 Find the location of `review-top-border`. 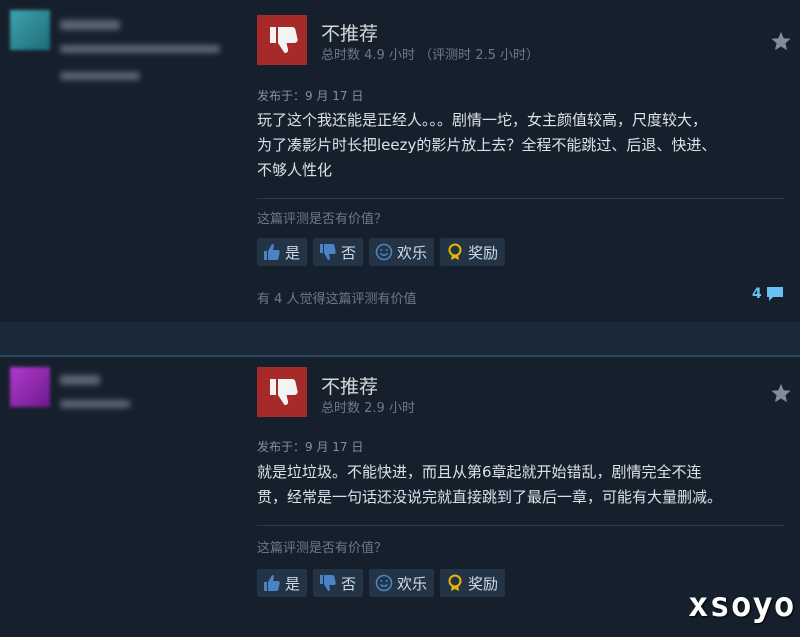

review-top-border is located at coordinates (400, 356).